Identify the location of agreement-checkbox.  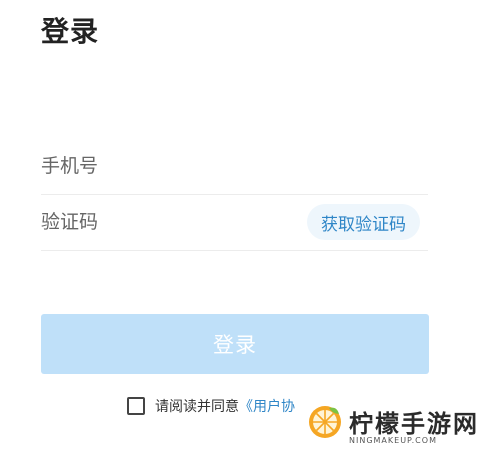
(136, 406).